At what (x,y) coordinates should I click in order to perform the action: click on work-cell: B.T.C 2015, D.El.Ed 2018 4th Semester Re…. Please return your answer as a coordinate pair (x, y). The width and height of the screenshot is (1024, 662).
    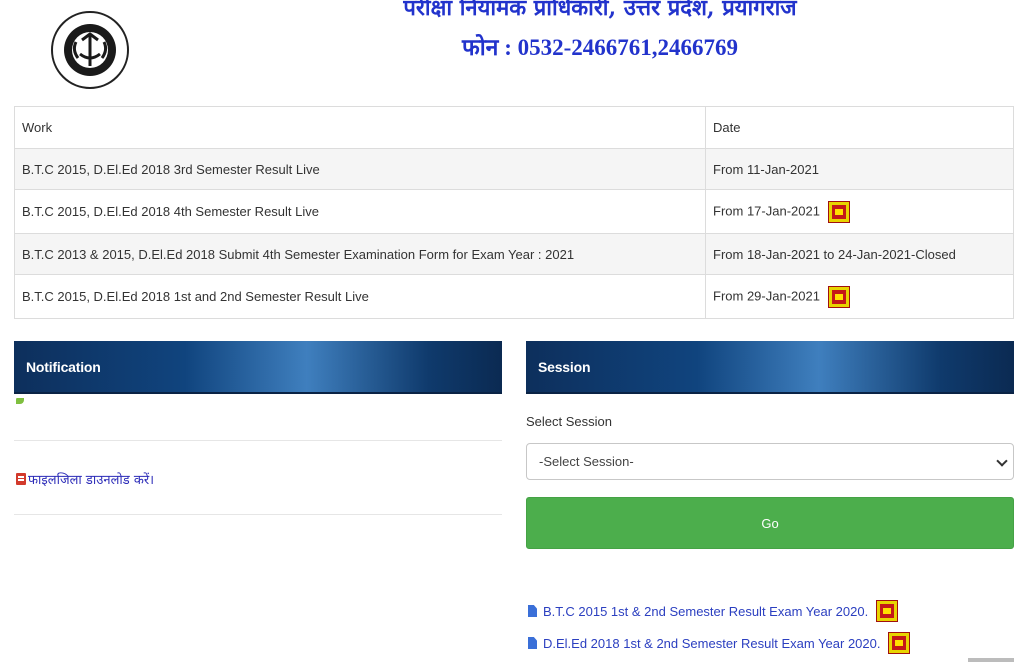
    Looking at the image, I should click on (360, 211).